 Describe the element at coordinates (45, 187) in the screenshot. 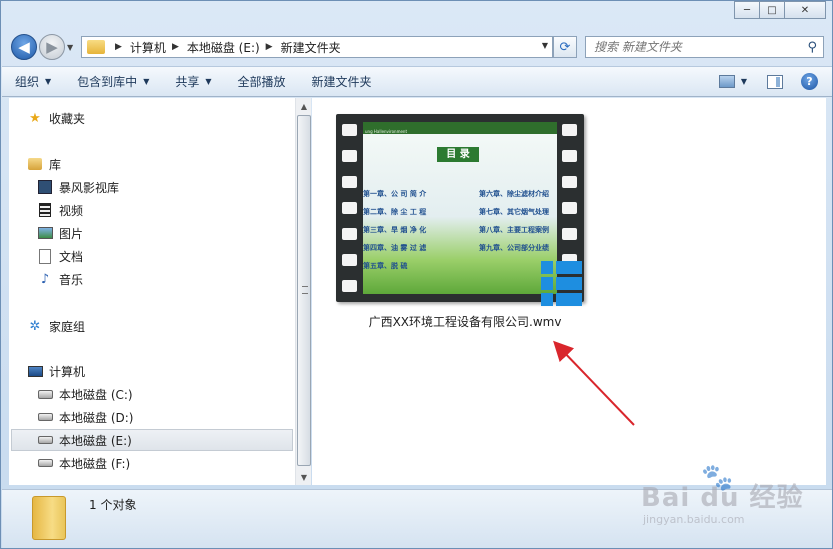

I see `video-library-icon` at that location.